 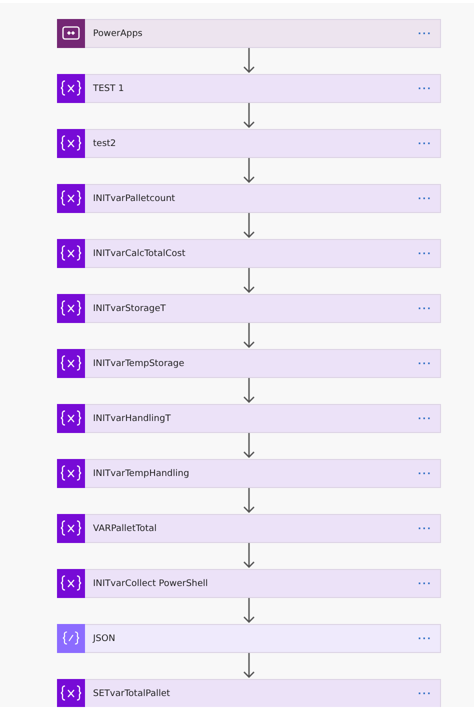 What do you see at coordinates (249, 88) in the screenshot?
I see `flow-step-card: TEST 1 ···` at bounding box center [249, 88].